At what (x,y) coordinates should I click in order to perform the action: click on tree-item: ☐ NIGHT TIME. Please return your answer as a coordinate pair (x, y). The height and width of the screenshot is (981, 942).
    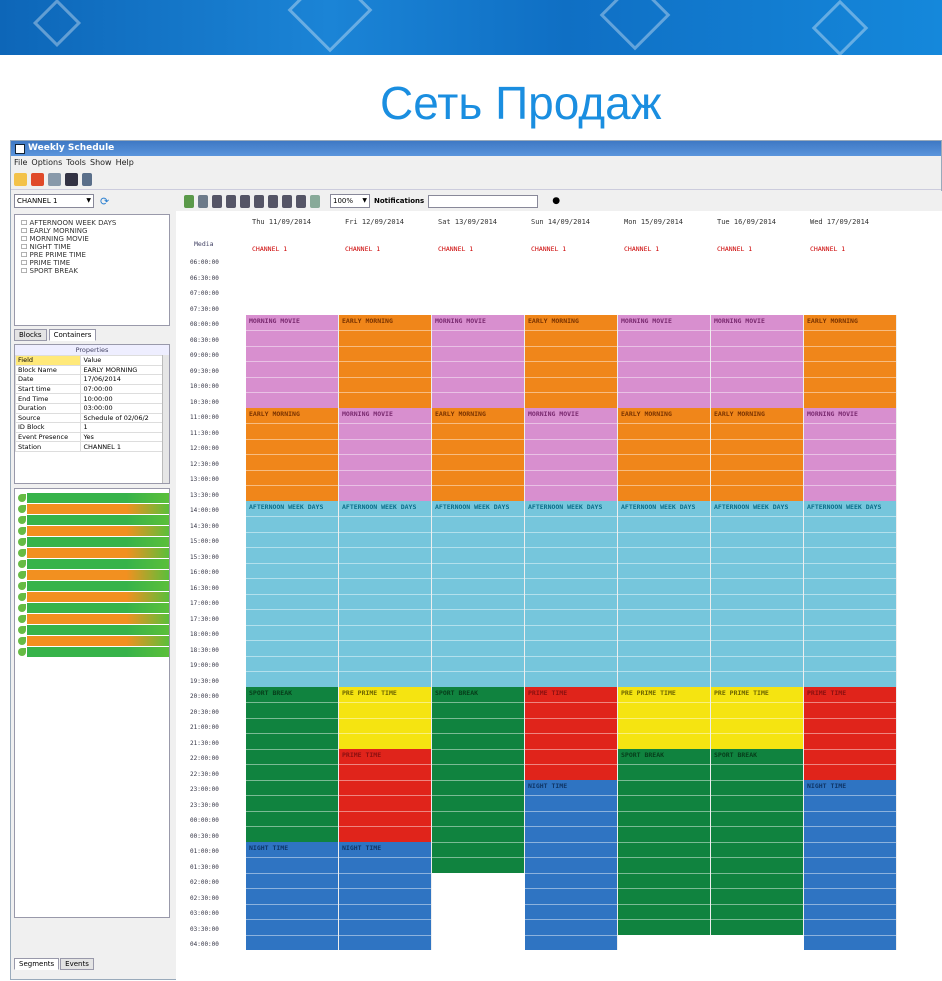
    Looking at the image, I should click on (95, 247).